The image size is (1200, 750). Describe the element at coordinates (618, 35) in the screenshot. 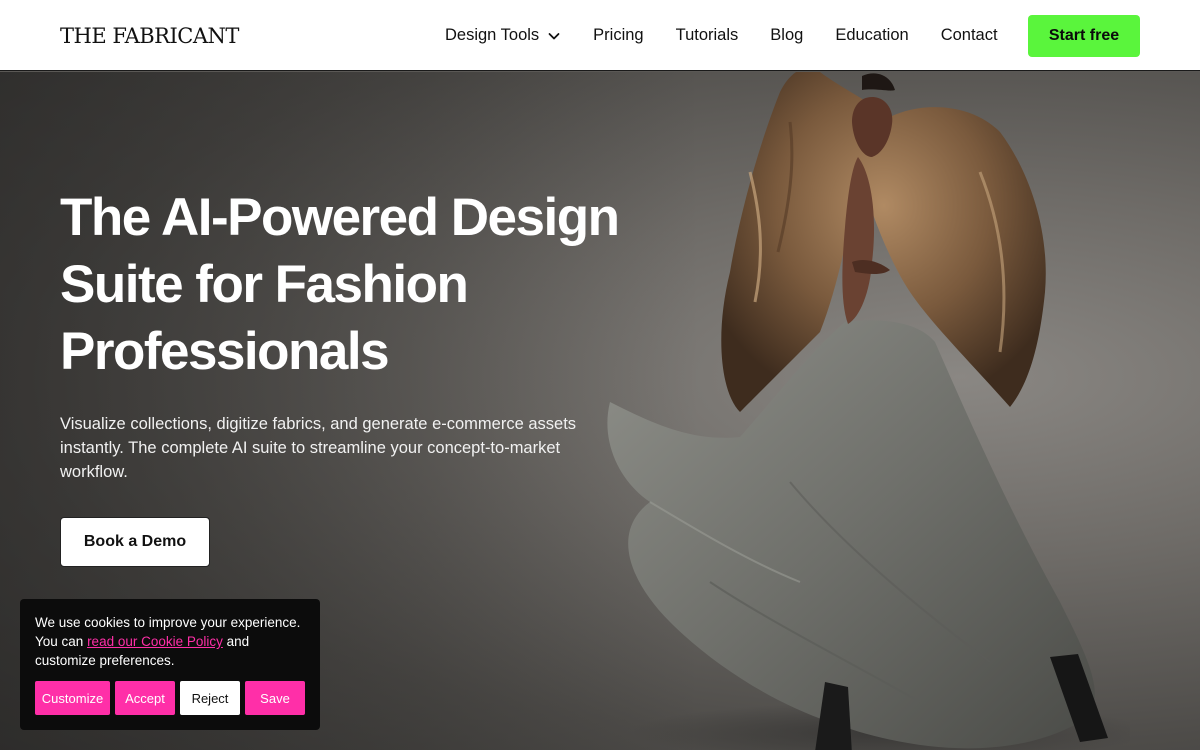

I see `nav-item-pricing: Pricing` at that location.